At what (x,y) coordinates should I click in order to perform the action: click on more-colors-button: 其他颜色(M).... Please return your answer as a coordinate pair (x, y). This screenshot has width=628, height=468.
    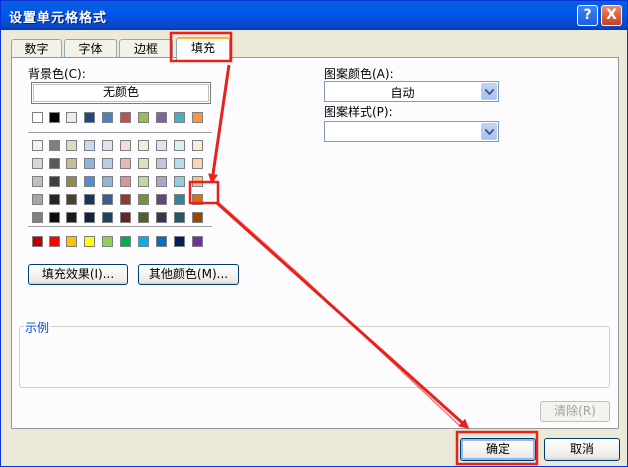
    Looking at the image, I should click on (188, 274).